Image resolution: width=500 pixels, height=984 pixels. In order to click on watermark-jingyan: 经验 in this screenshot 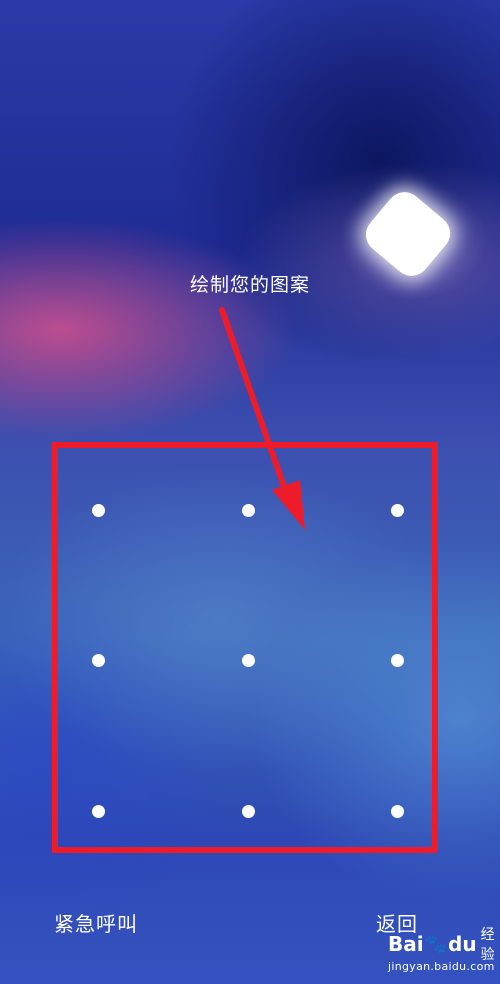, I will do `click(487, 945)`.